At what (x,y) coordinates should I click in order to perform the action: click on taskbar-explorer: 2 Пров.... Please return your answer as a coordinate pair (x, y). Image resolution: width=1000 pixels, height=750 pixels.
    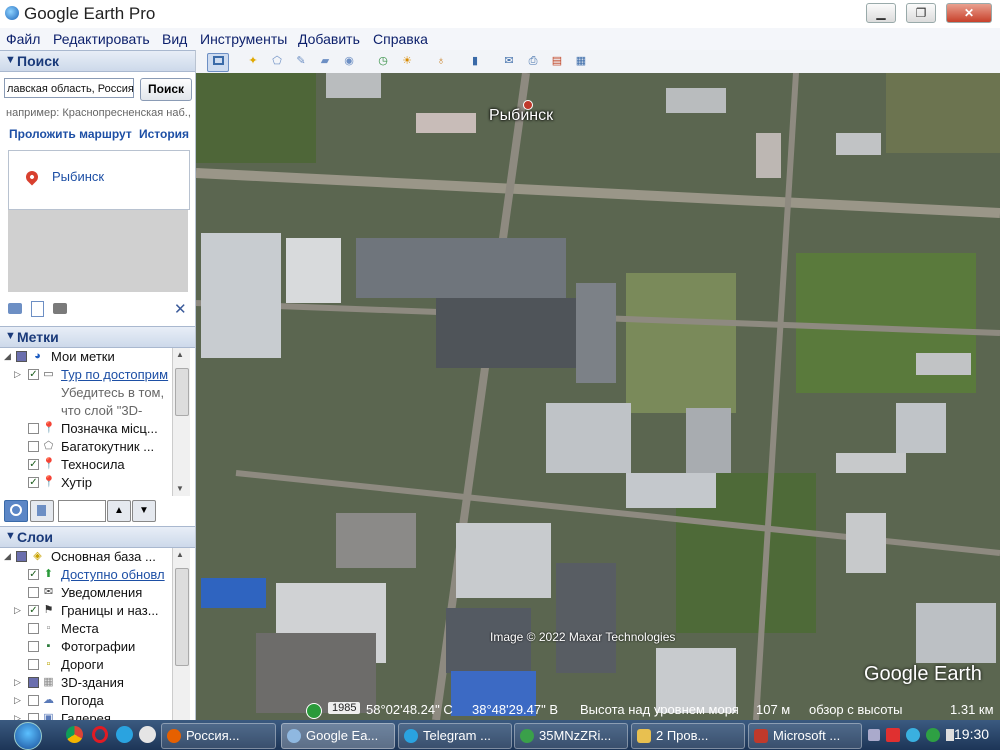
    Looking at the image, I should click on (688, 736).